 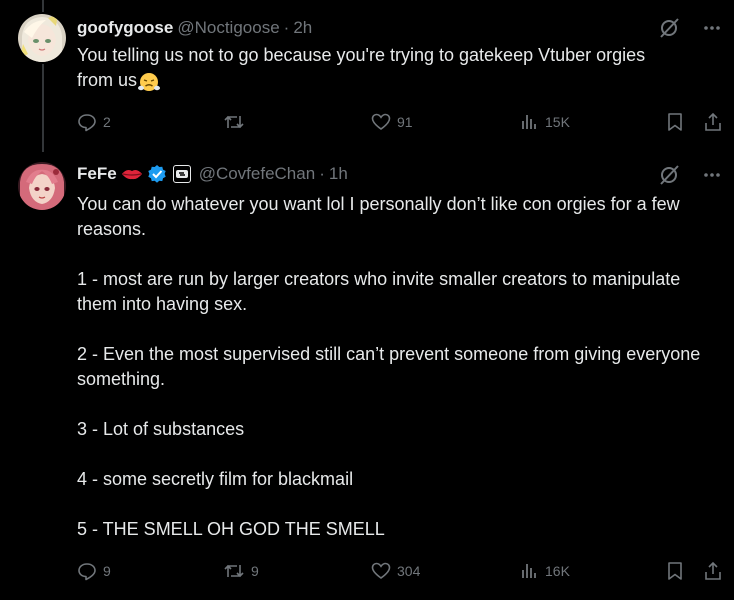 I want to click on views-button: 15K, so click(x=544, y=122).